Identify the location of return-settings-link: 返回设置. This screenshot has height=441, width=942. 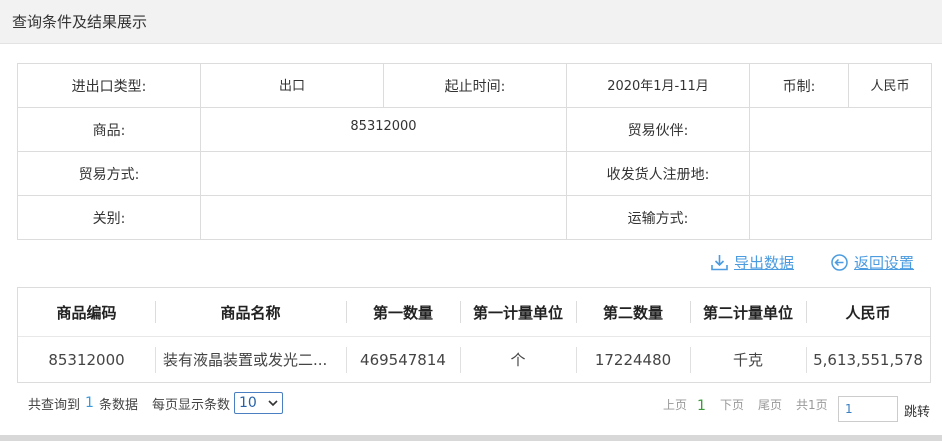
(872, 262).